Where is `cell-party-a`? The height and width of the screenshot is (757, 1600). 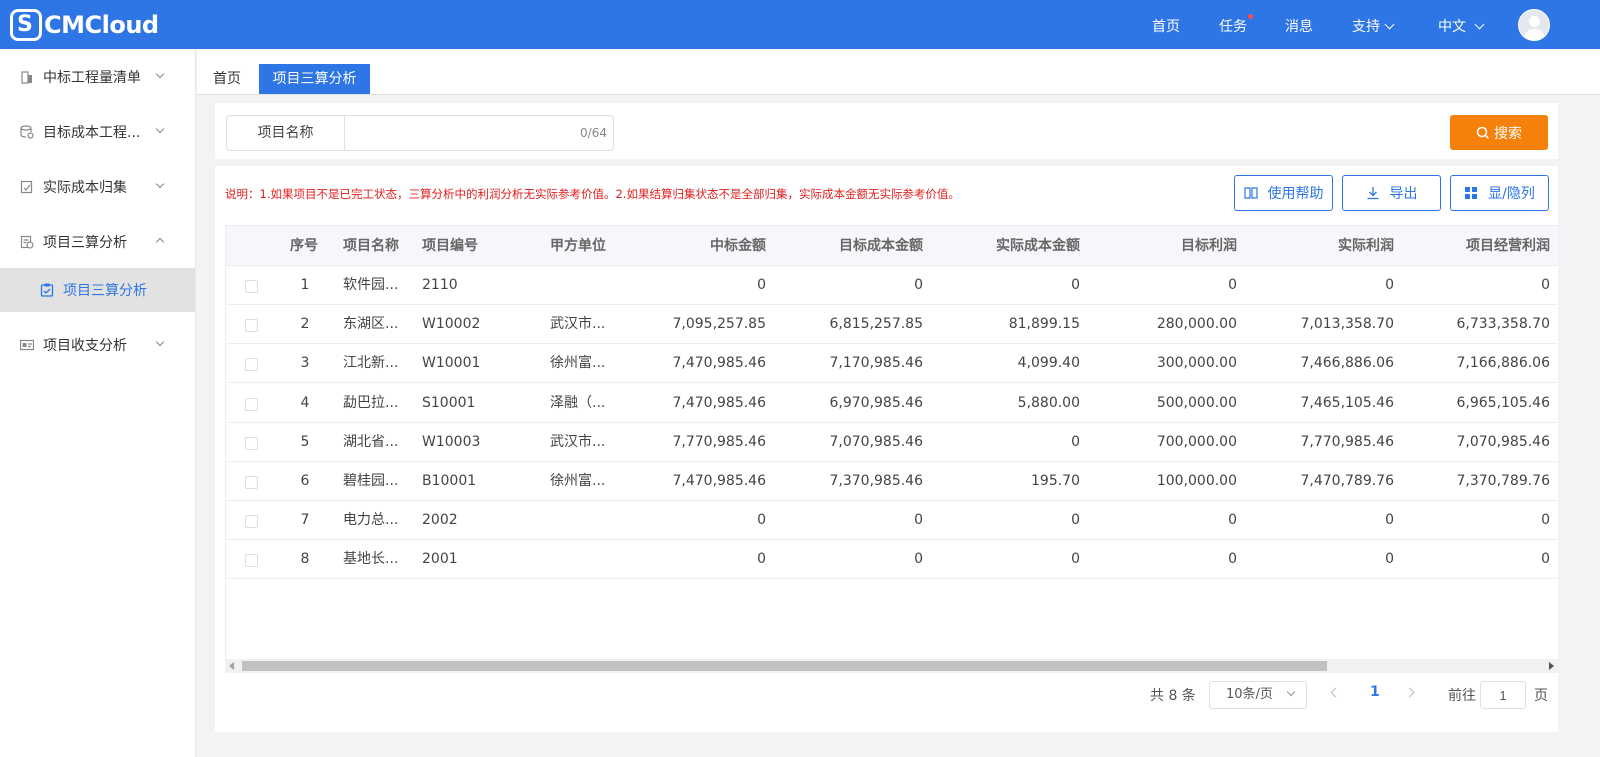
cell-party-a is located at coordinates (585, 520).